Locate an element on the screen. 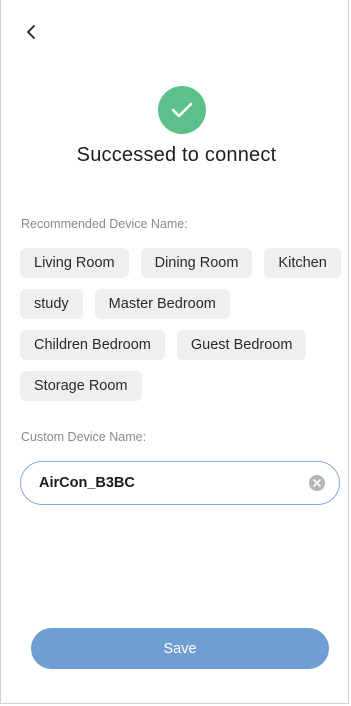 This screenshot has height=706, width=351. chip-kitchen: Kitchen is located at coordinates (302, 263).